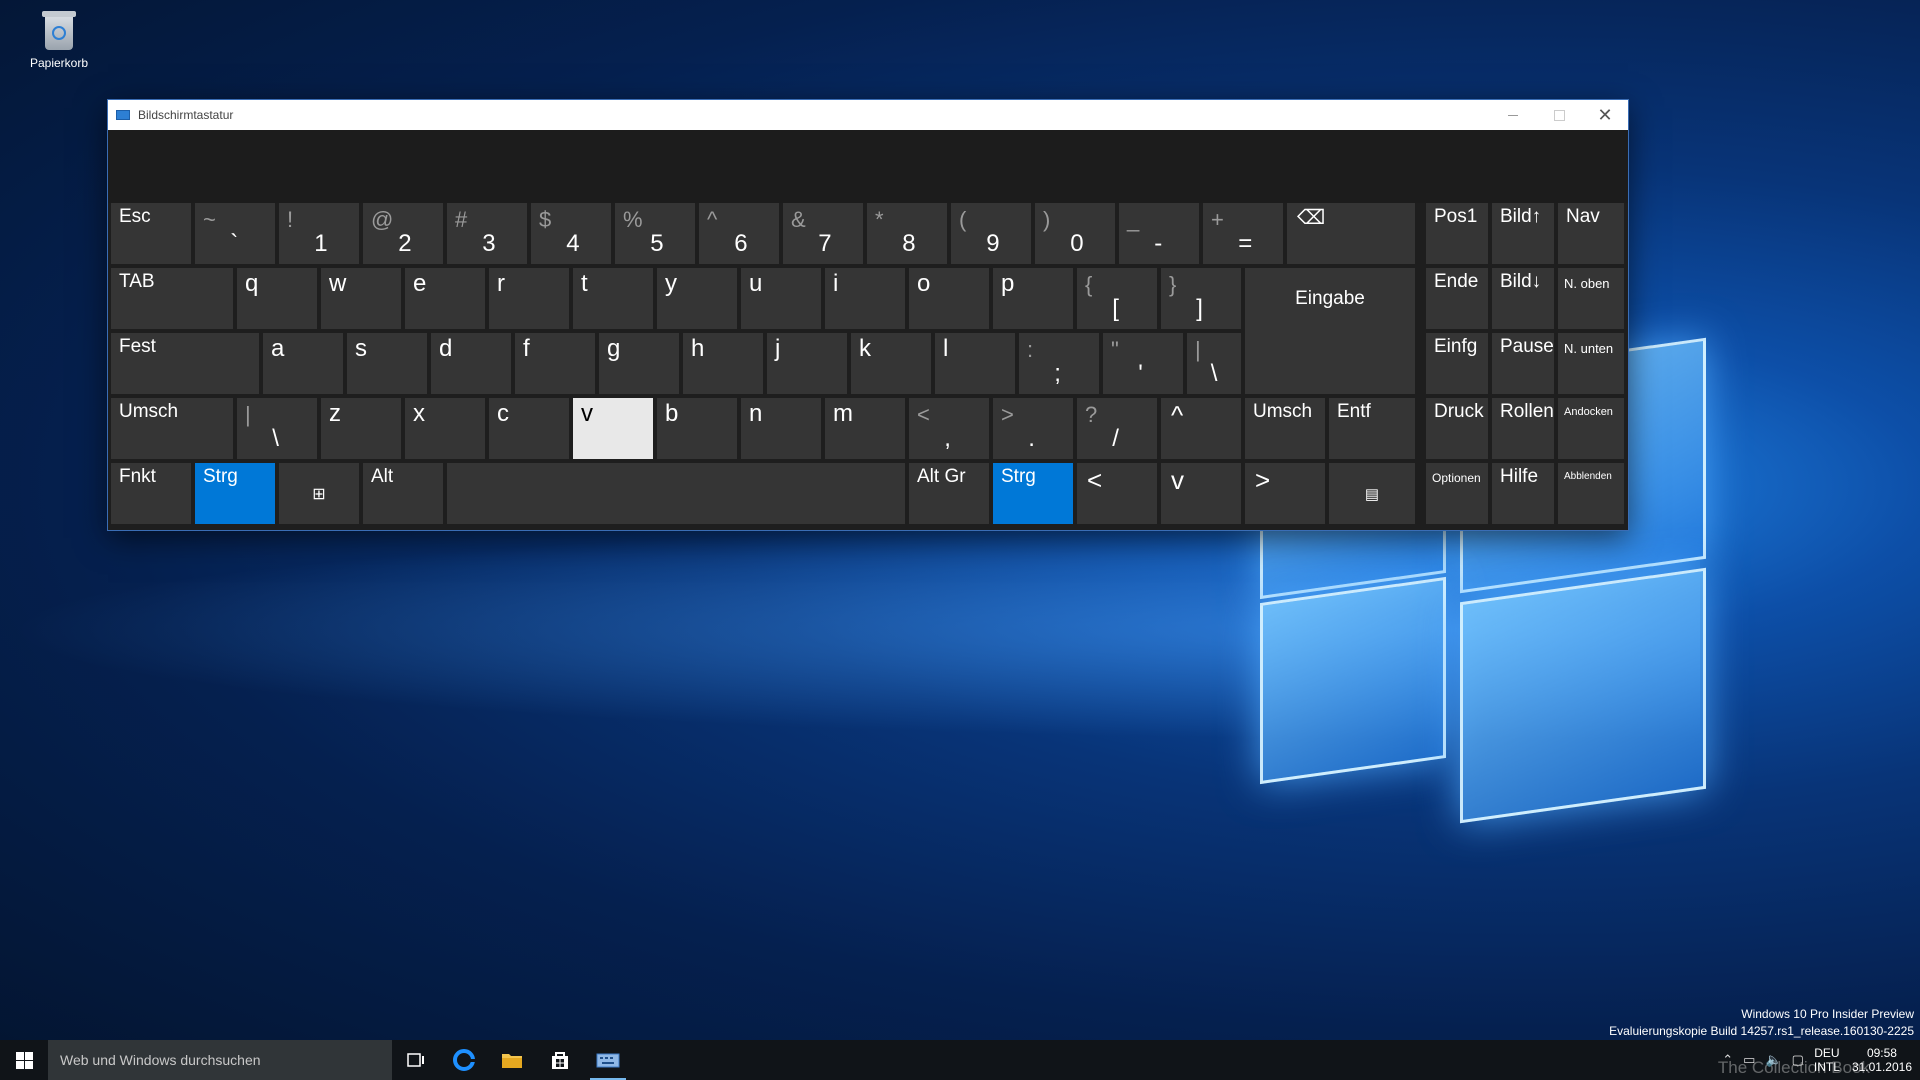 The width and height of the screenshot is (1920, 1080). Describe the element at coordinates (1457, 428) in the screenshot. I see `key-print: Druck` at that location.